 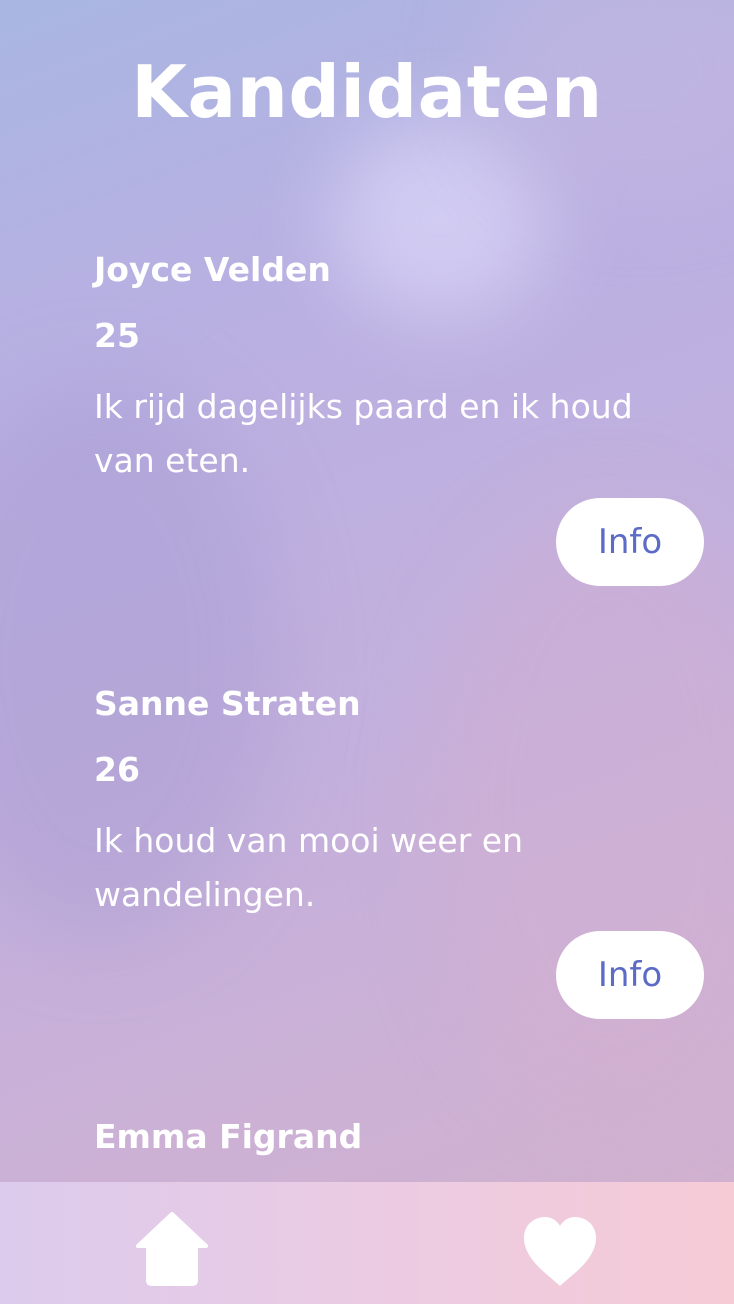 What do you see at coordinates (367, 92) in the screenshot?
I see `page-title: Kandidaten` at bounding box center [367, 92].